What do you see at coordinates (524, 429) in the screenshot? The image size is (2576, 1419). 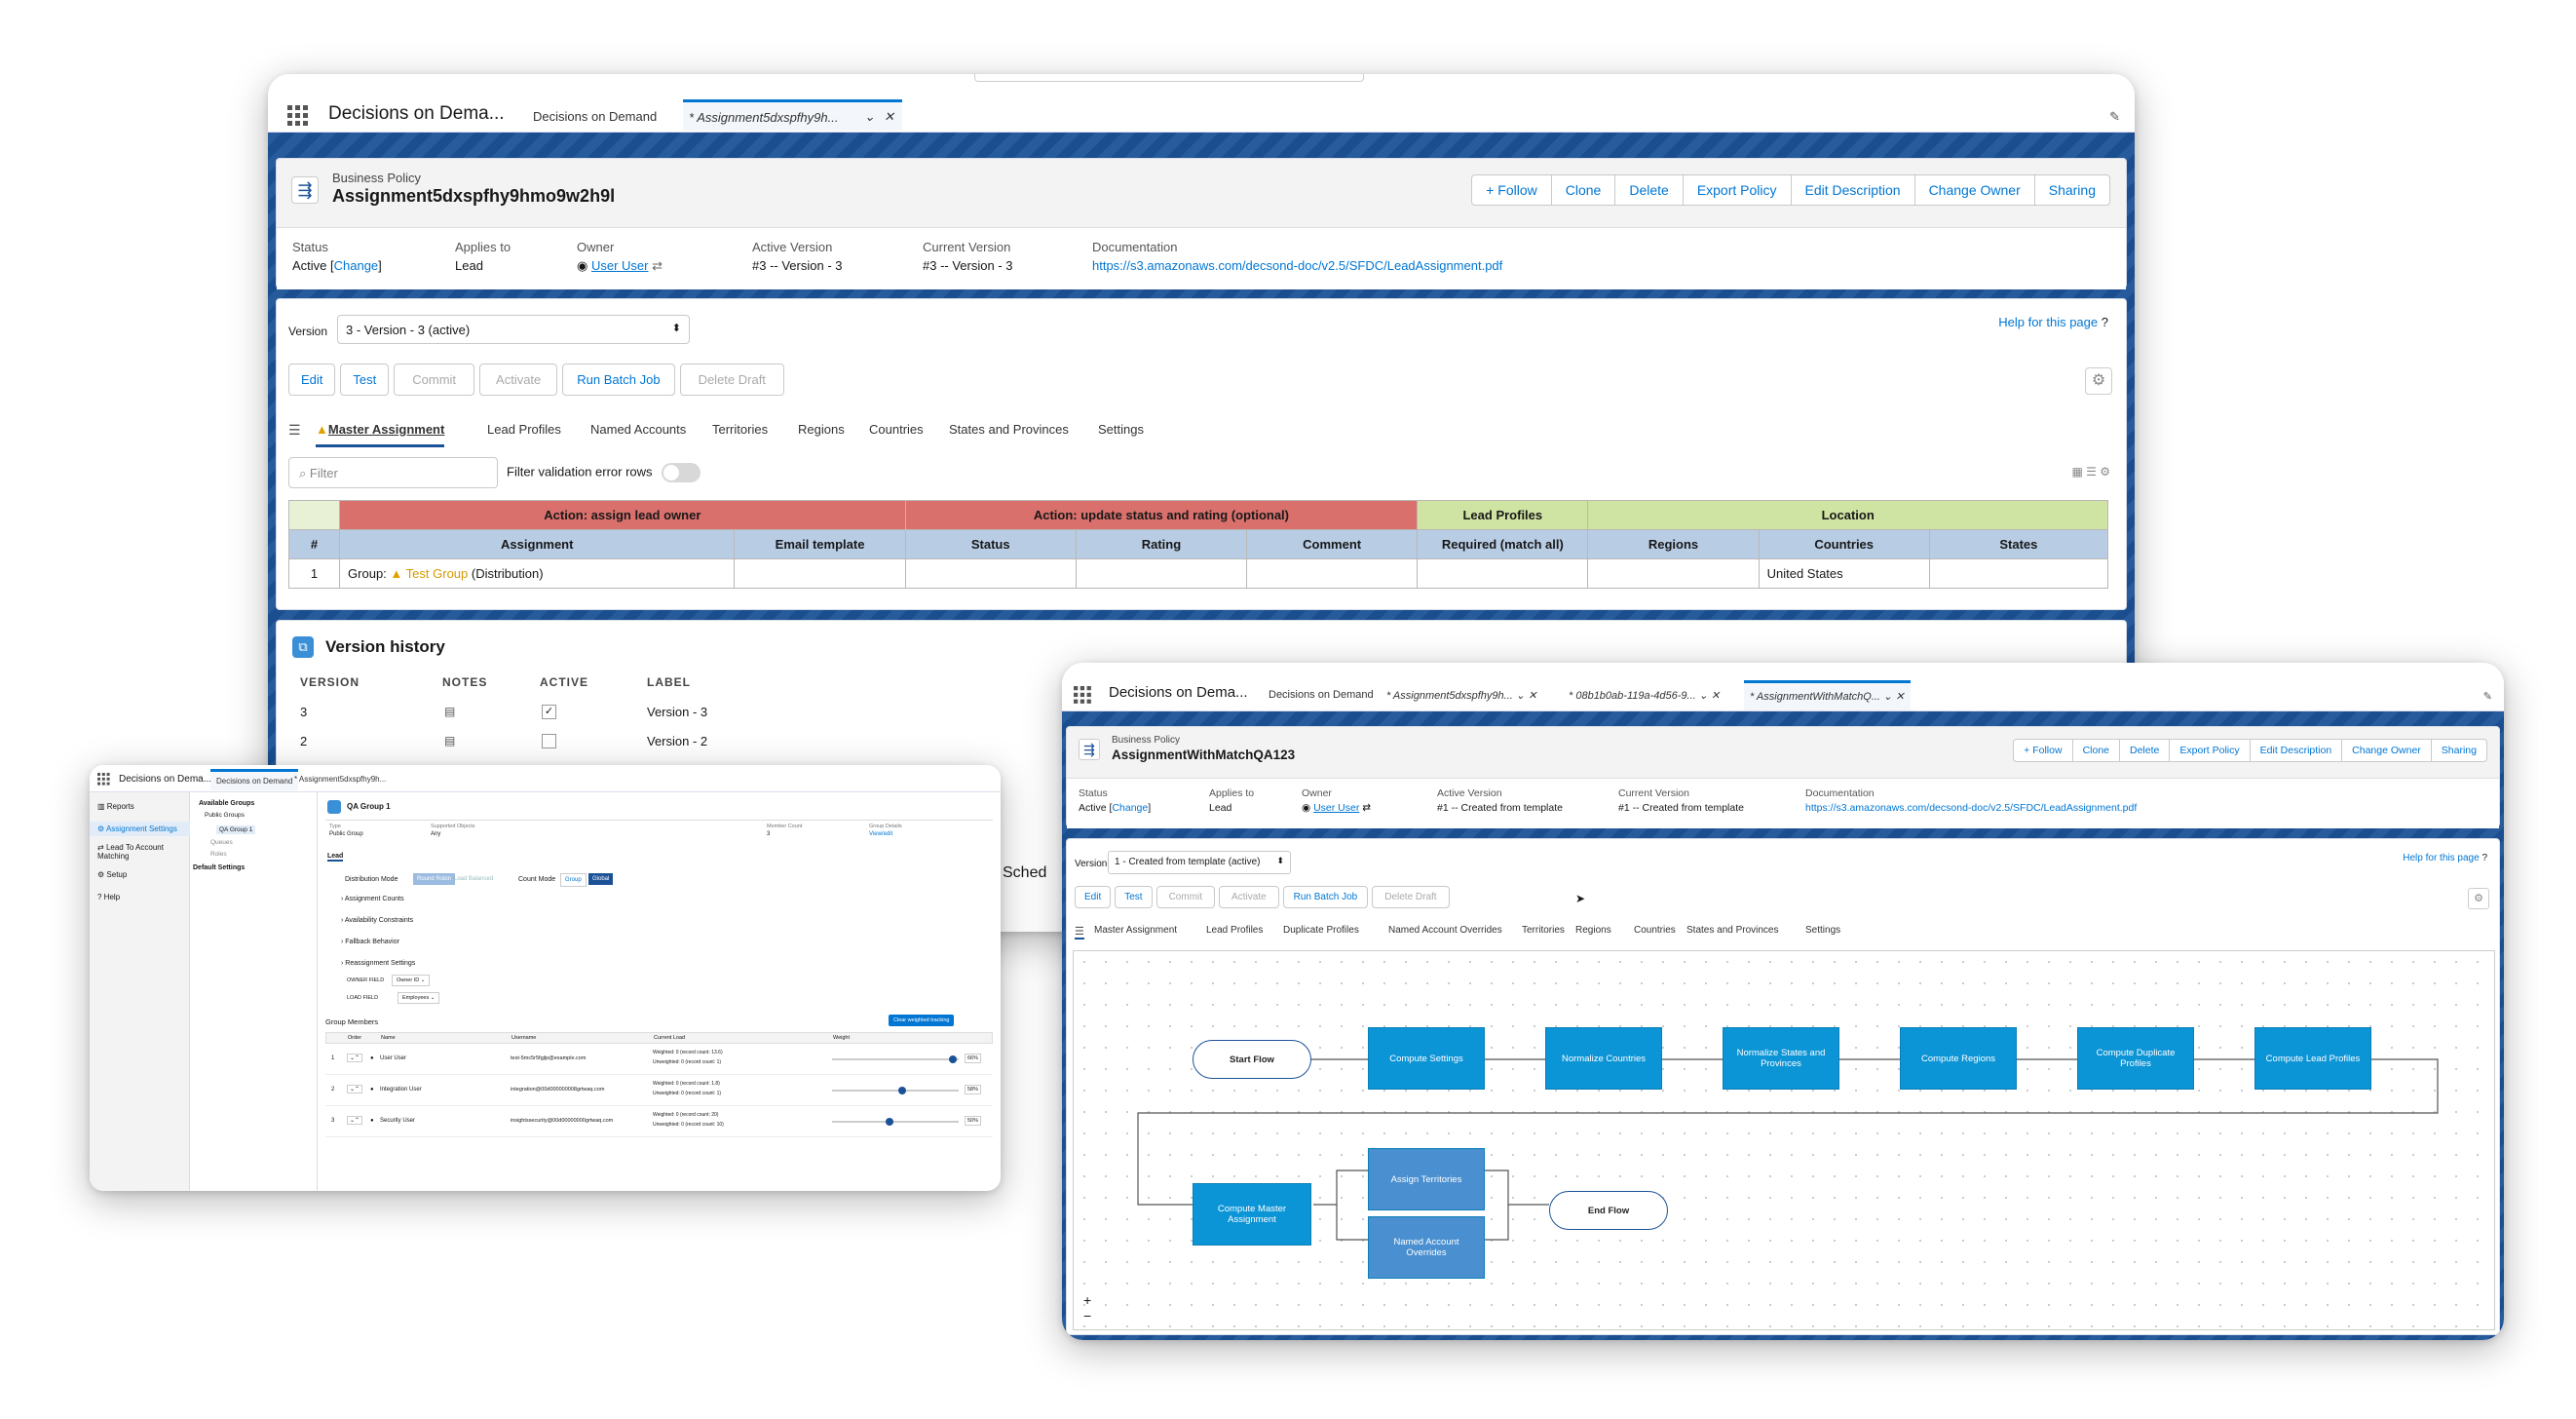 I see `subtab-lead-profiles: Lead Profiles` at bounding box center [524, 429].